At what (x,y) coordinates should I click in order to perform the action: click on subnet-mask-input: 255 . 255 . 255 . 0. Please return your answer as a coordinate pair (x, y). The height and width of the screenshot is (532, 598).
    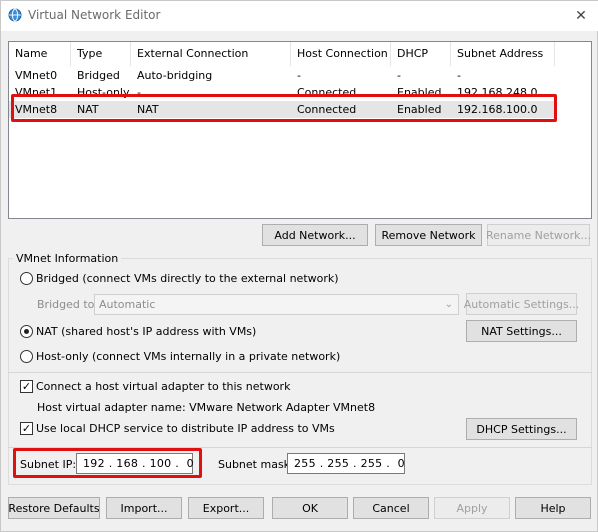
    Looking at the image, I should click on (346, 463).